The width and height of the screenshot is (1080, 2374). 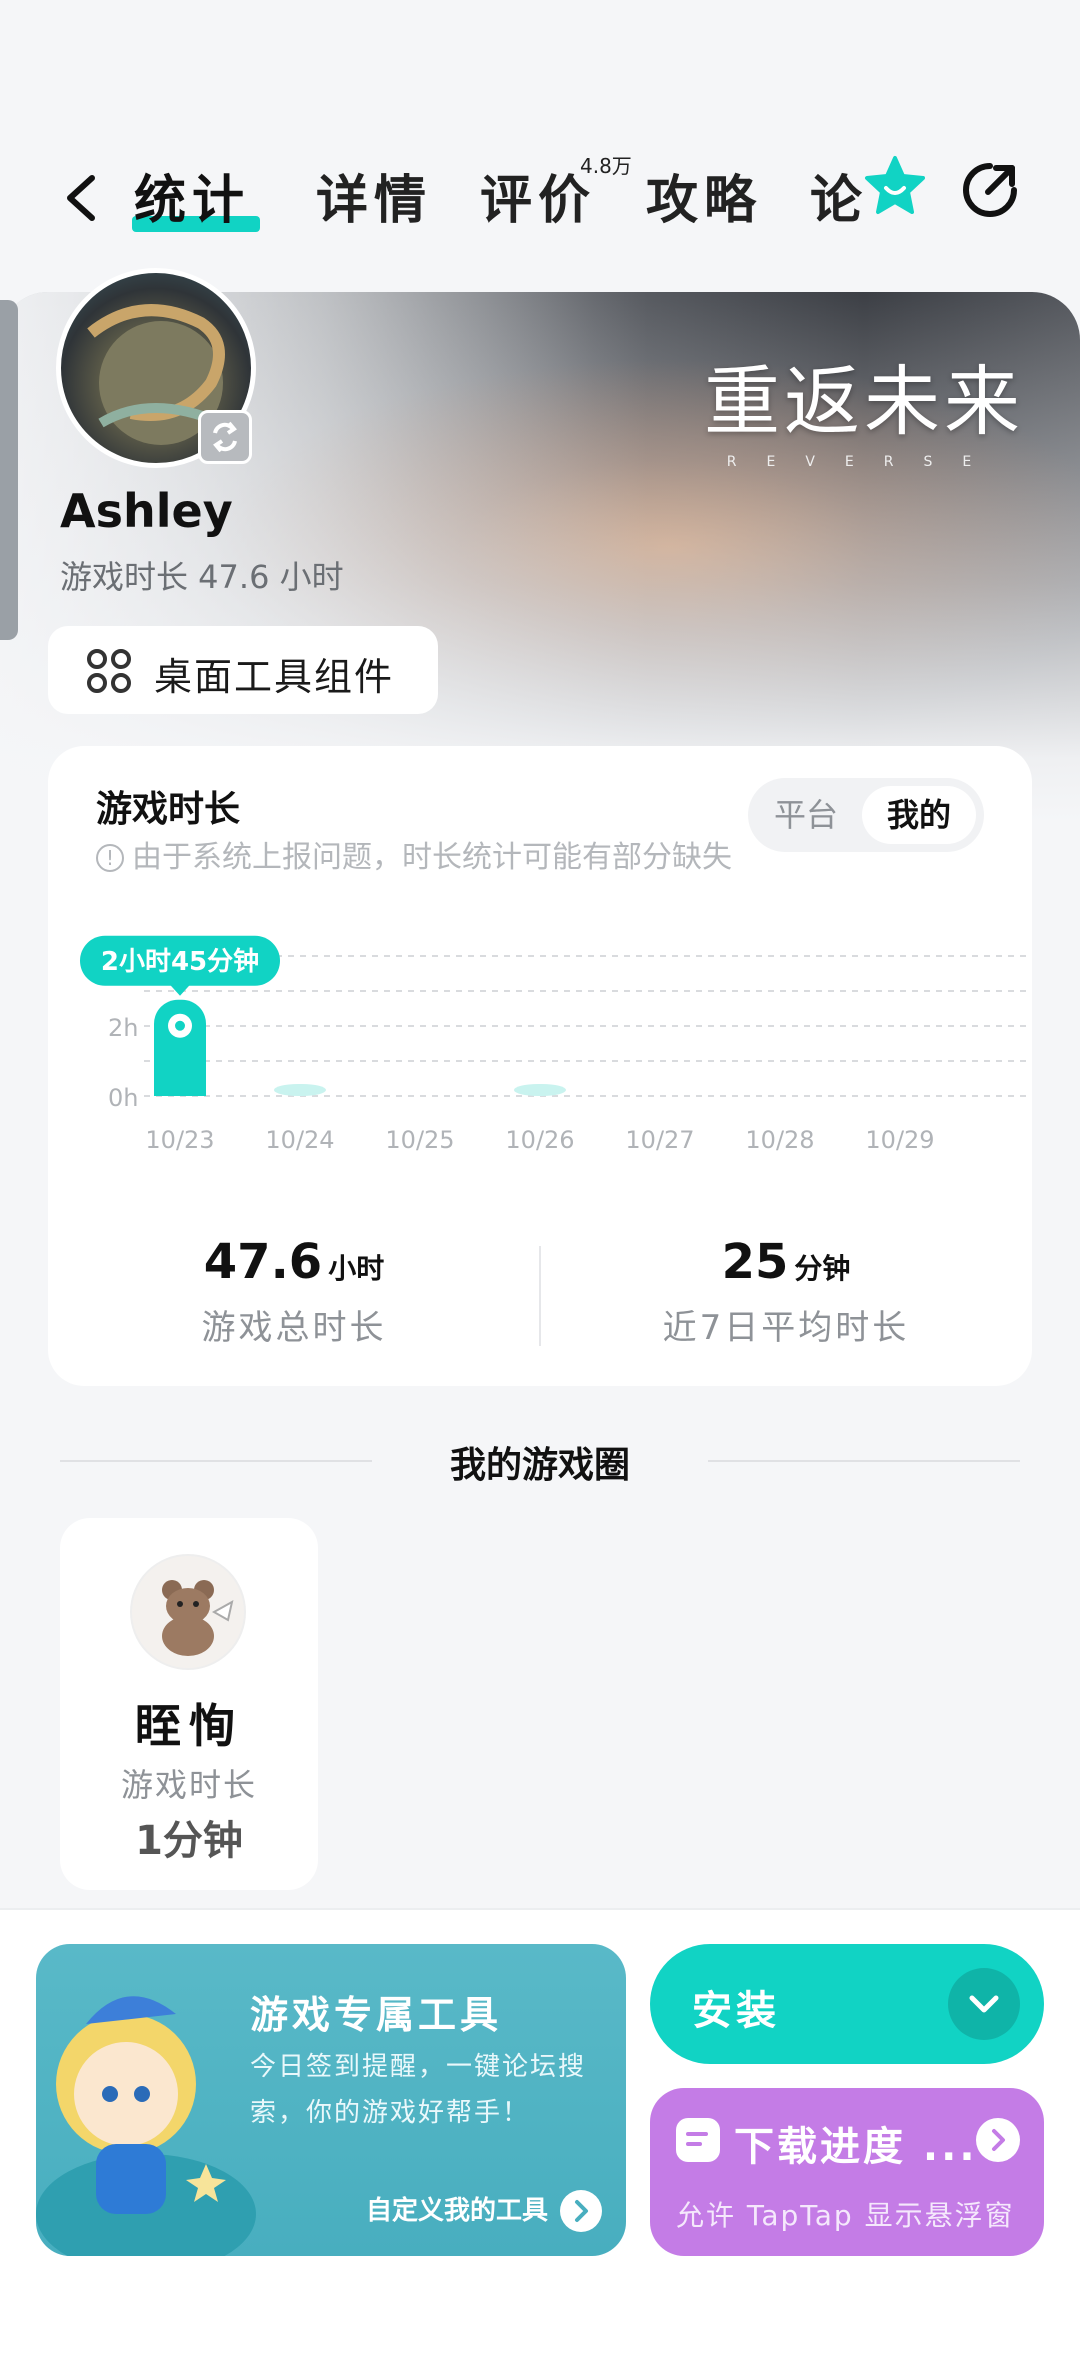 I want to click on total-unit: 小时, so click(x=356, y=1268).